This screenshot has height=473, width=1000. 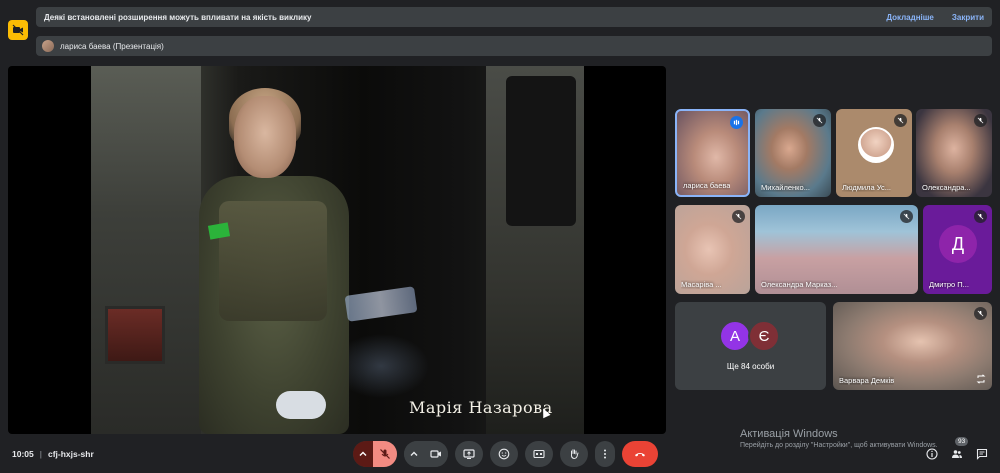 I want to click on people-button: 93, so click(x=959, y=449).